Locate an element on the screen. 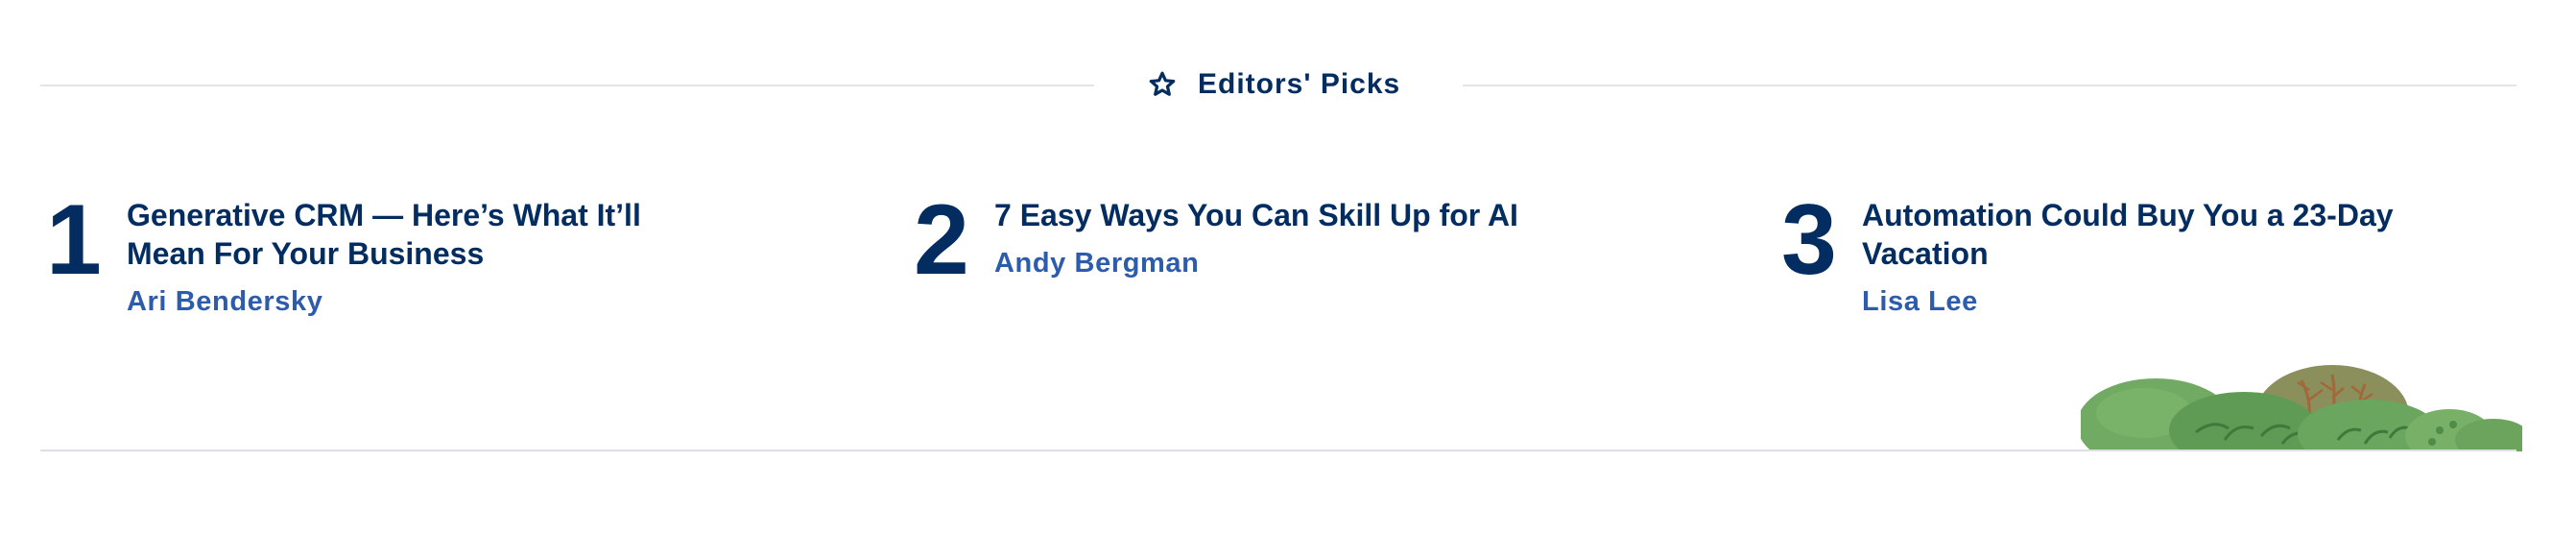 The image size is (2576, 559). pick-headline-line-1: Automation Could Buy You a 23-Day is located at coordinates (2128, 215).